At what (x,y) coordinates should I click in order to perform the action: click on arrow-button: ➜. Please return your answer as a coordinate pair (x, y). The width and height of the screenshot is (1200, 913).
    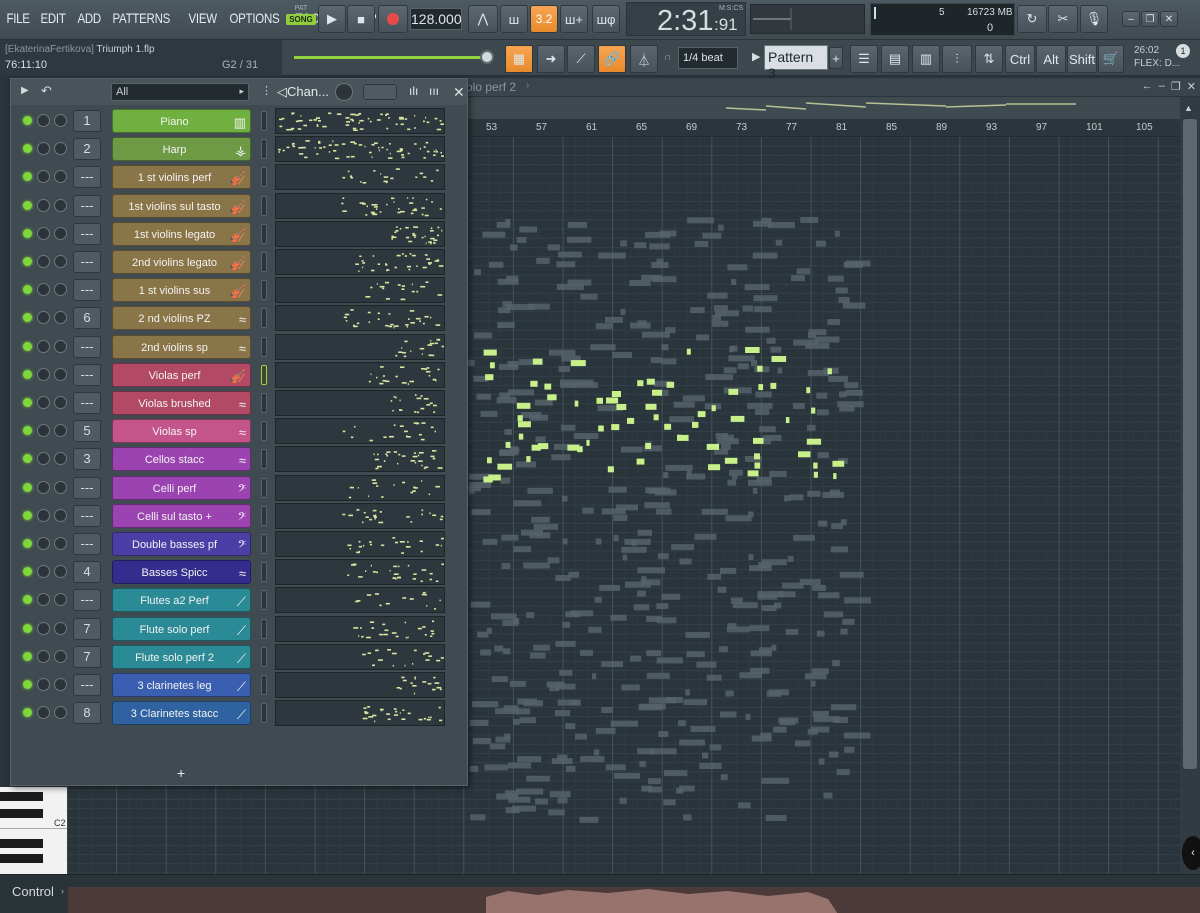
    Looking at the image, I should click on (551, 59).